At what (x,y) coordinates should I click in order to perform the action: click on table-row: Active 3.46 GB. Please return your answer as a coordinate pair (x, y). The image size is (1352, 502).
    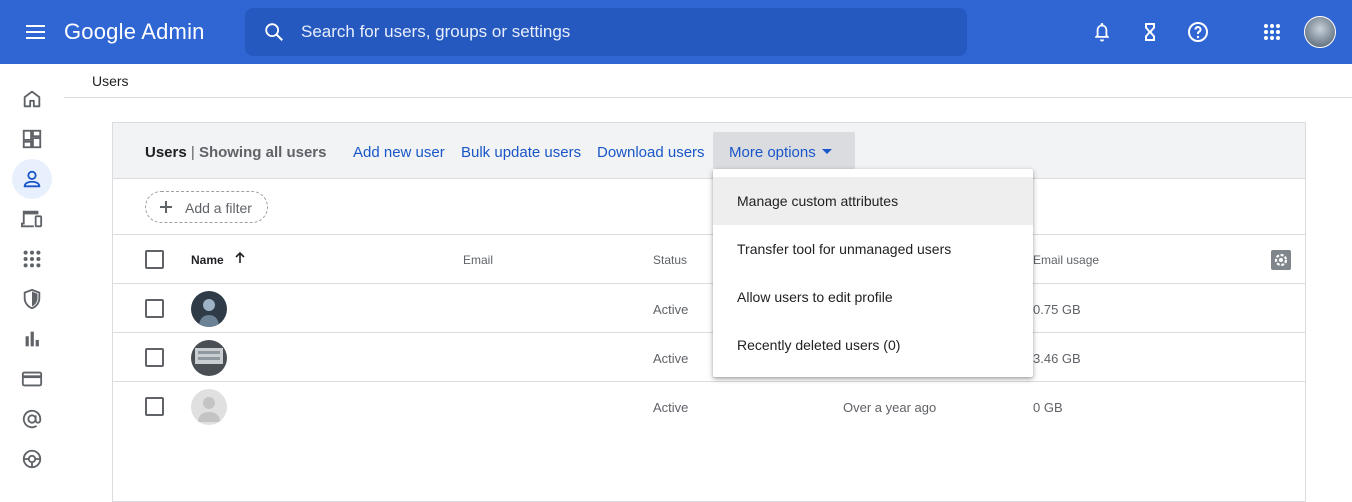
    Looking at the image, I should click on (709, 357).